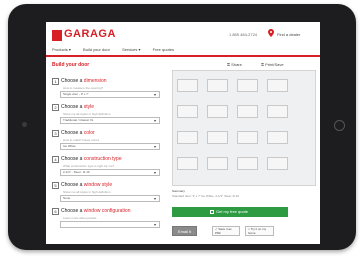 The height and width of the screenshot is (256, 364). I want to click on color-select: Ice White ▾, so click(110, 146).